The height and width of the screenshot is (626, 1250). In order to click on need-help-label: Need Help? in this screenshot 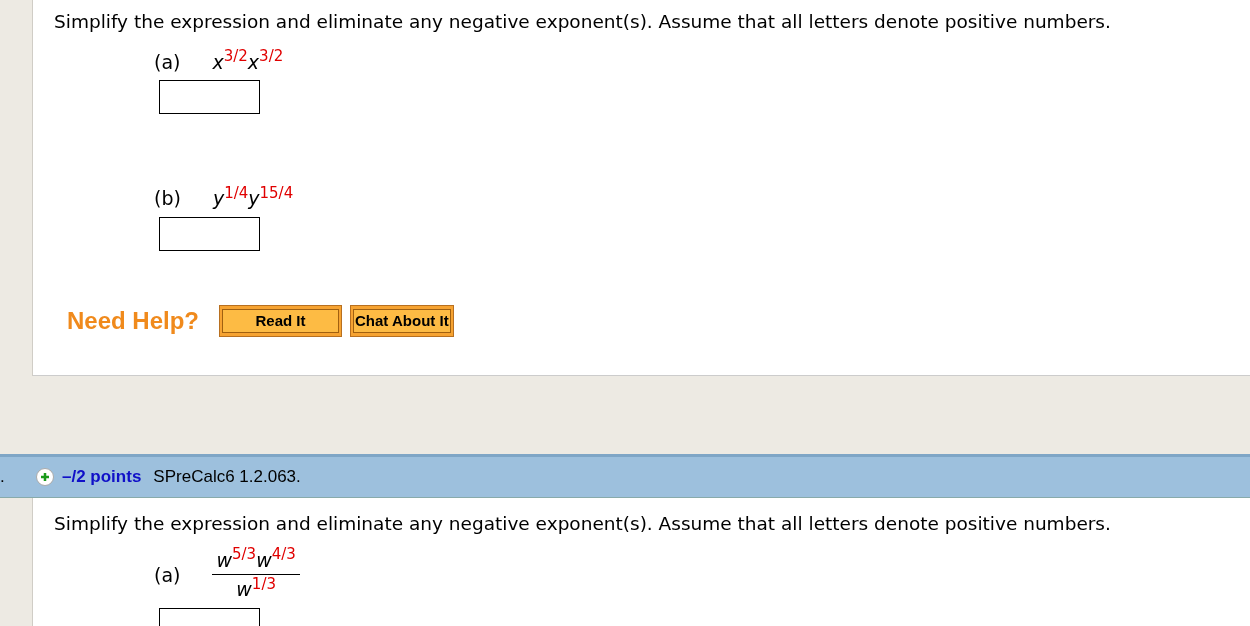, I will do `click(133, 320)`.